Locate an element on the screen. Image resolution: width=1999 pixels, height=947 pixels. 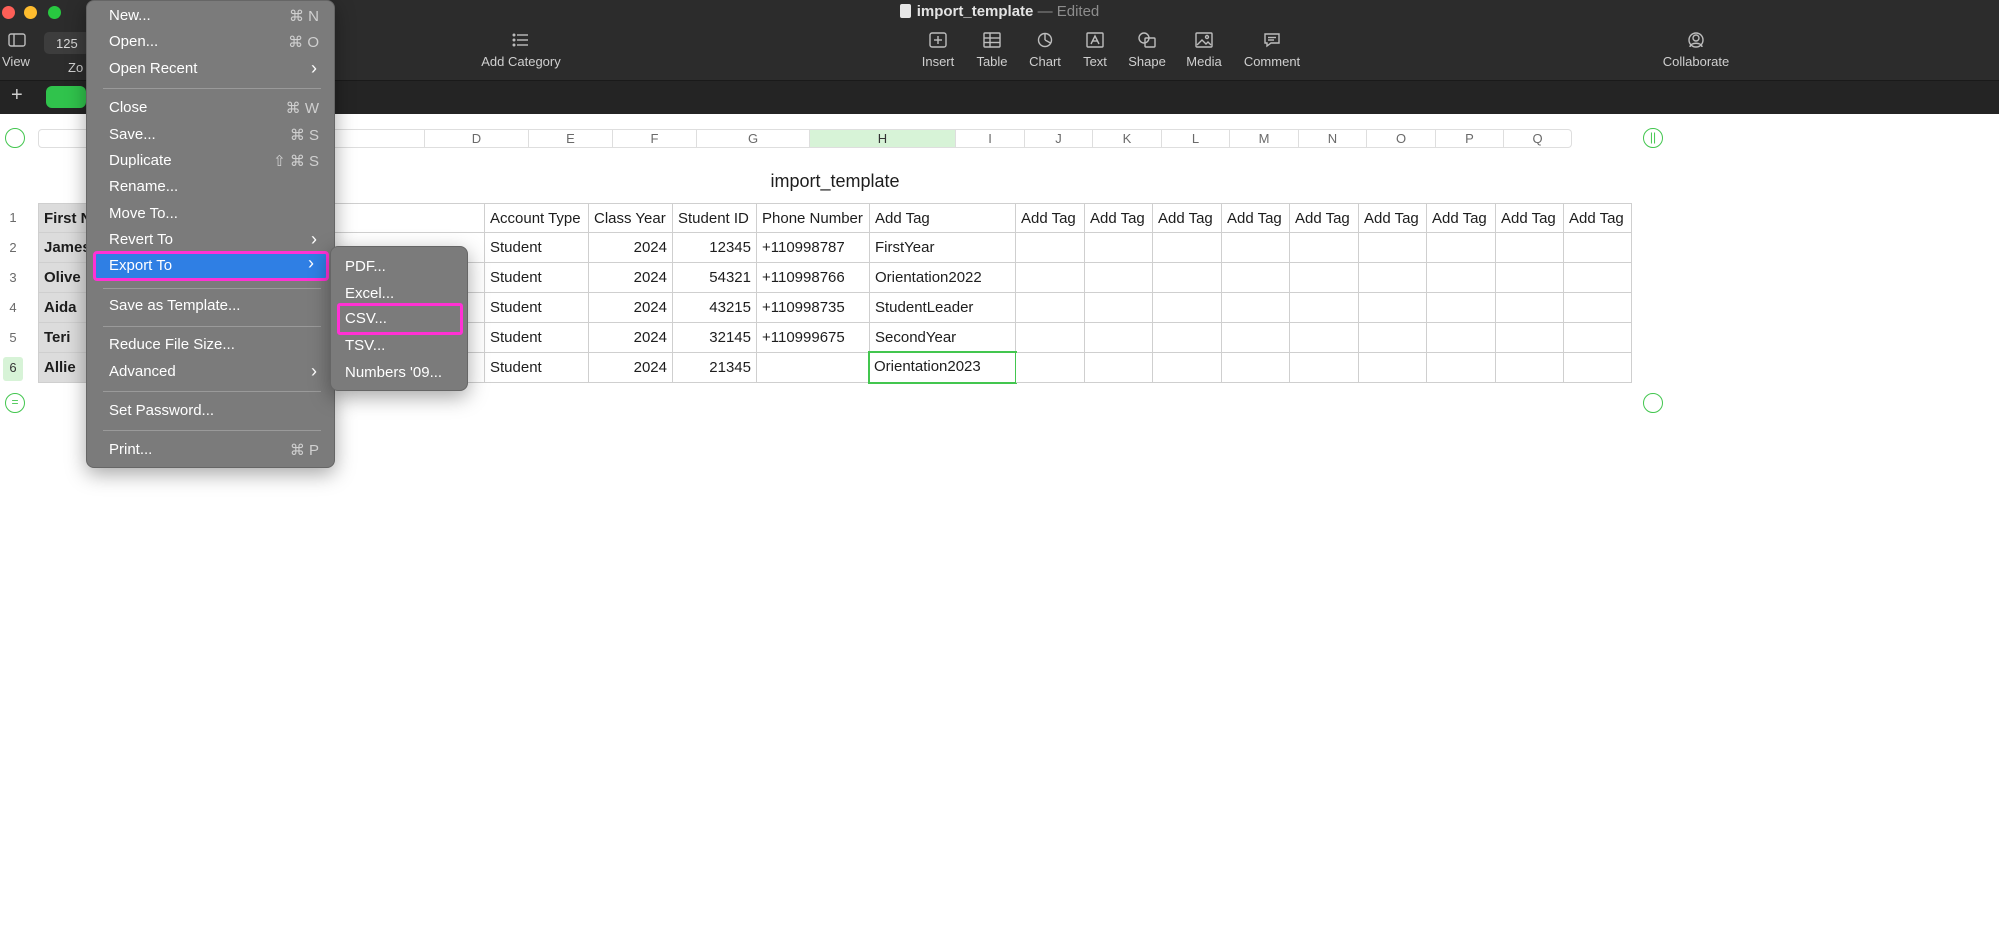
cell-phone: +110998766 is located at coordinates (813, 278).